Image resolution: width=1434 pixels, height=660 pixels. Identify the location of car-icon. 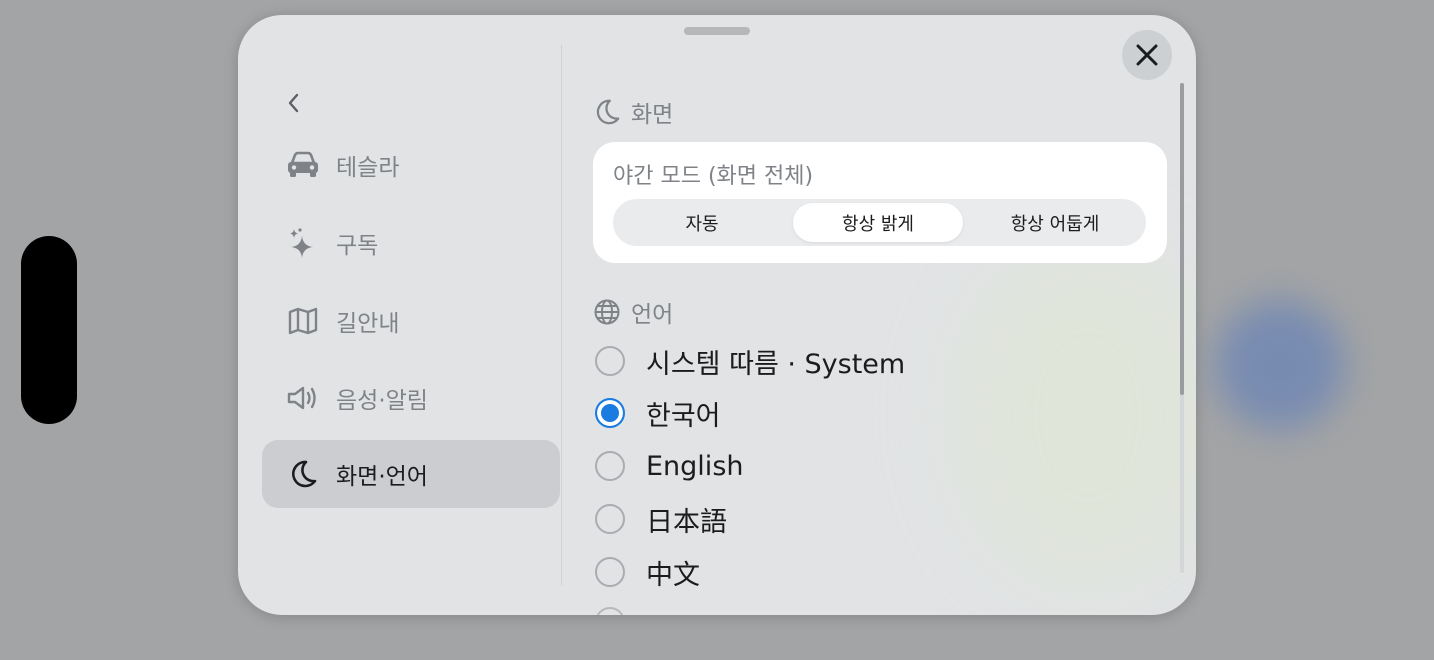
(303, 165).